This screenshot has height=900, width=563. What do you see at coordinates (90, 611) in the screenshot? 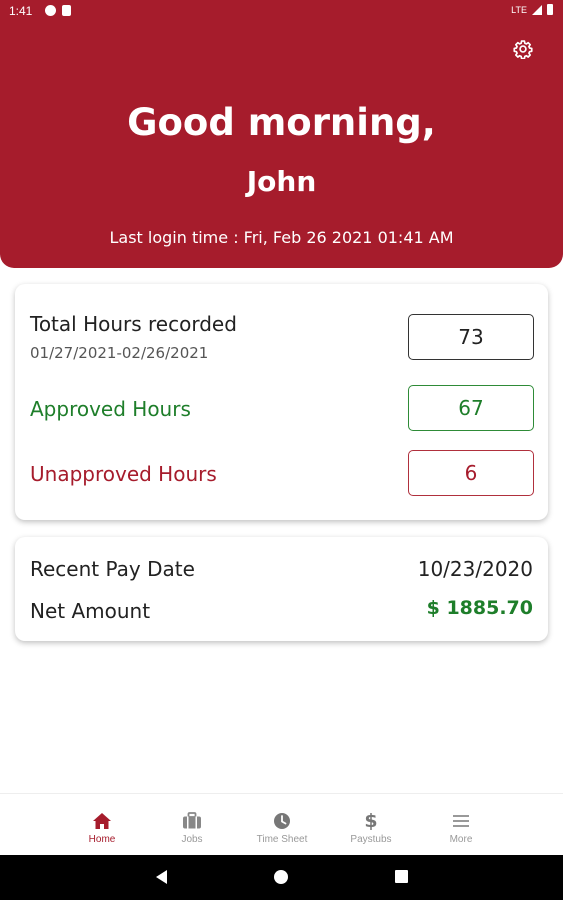
I see `net-amount-label: Net Amount` at bounding box center [90, 611].